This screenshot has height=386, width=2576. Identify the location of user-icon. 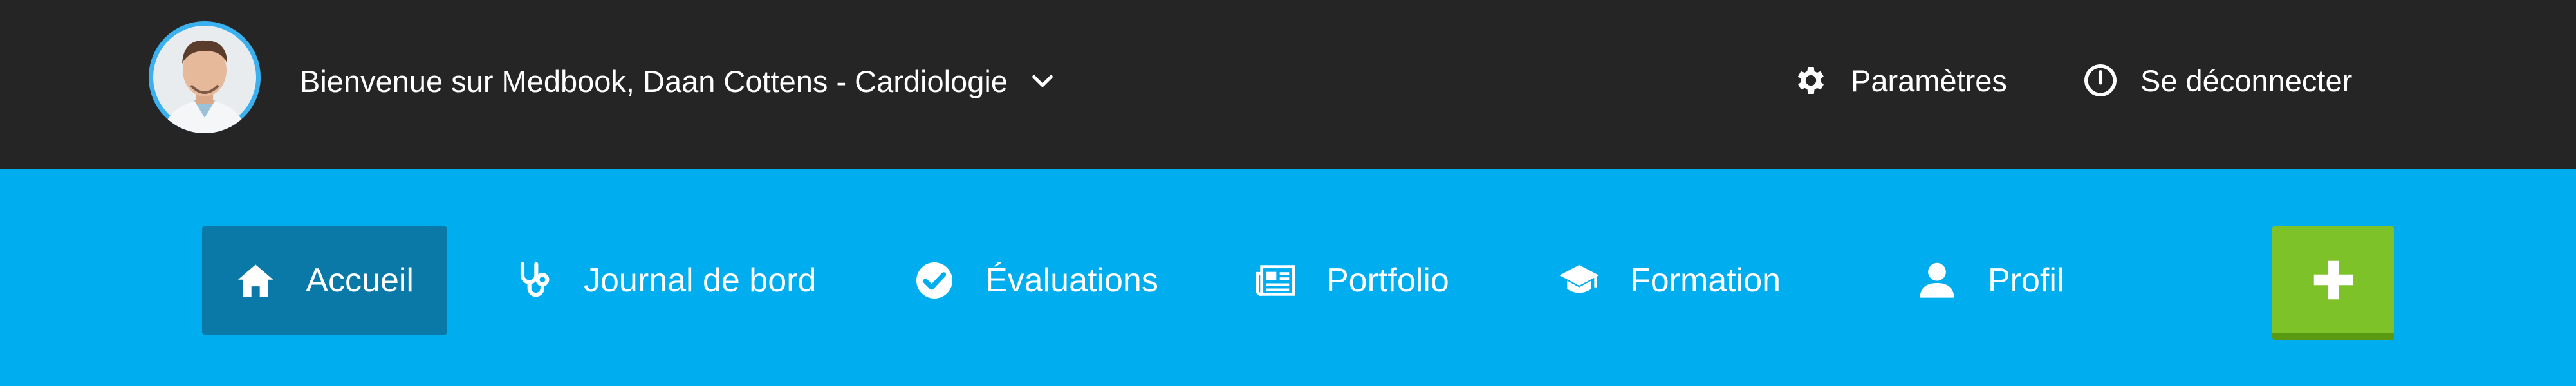
(1937, 280).